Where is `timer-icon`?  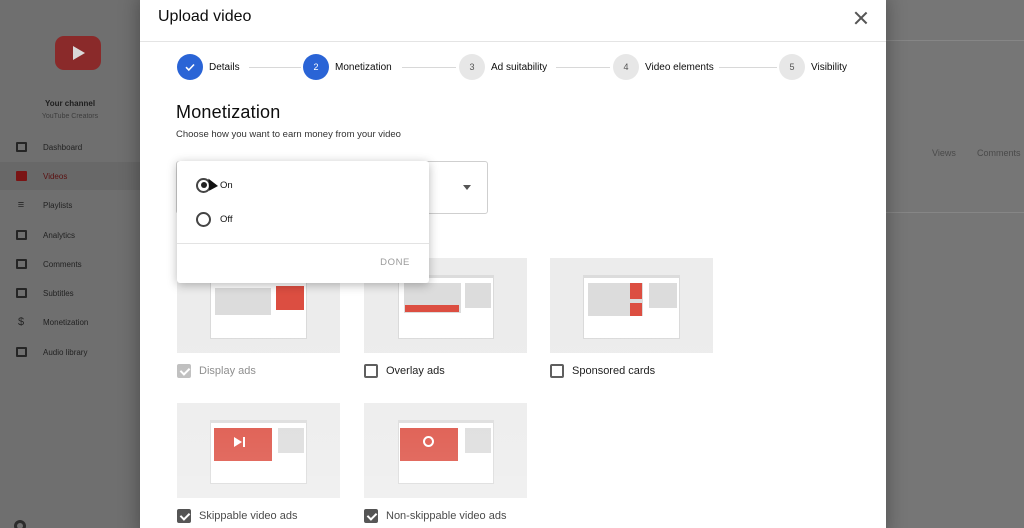 timer-icon is located at coordinates (428, 441).